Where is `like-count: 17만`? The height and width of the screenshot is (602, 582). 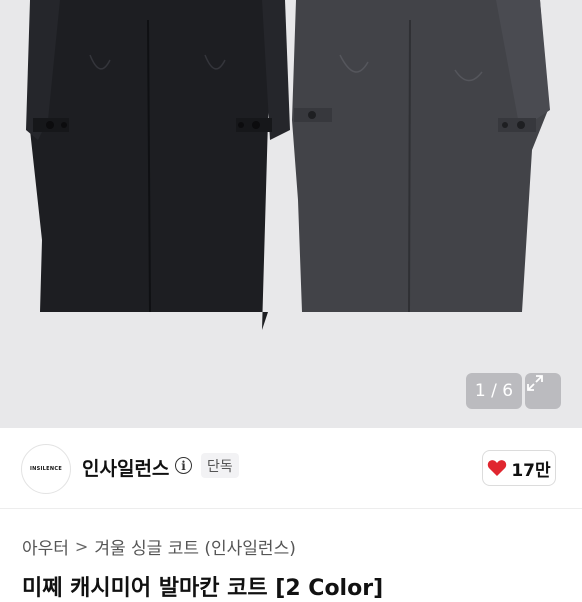 like-count: 17만 is located at coordinates (531, 470).